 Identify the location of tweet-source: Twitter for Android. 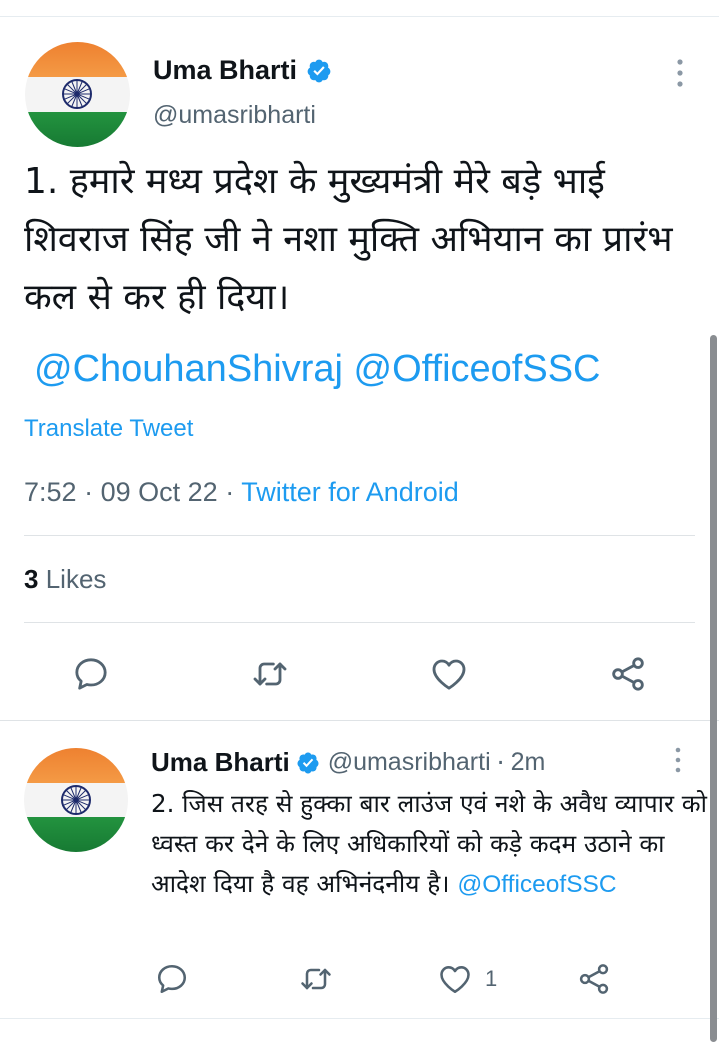
(350, 492).